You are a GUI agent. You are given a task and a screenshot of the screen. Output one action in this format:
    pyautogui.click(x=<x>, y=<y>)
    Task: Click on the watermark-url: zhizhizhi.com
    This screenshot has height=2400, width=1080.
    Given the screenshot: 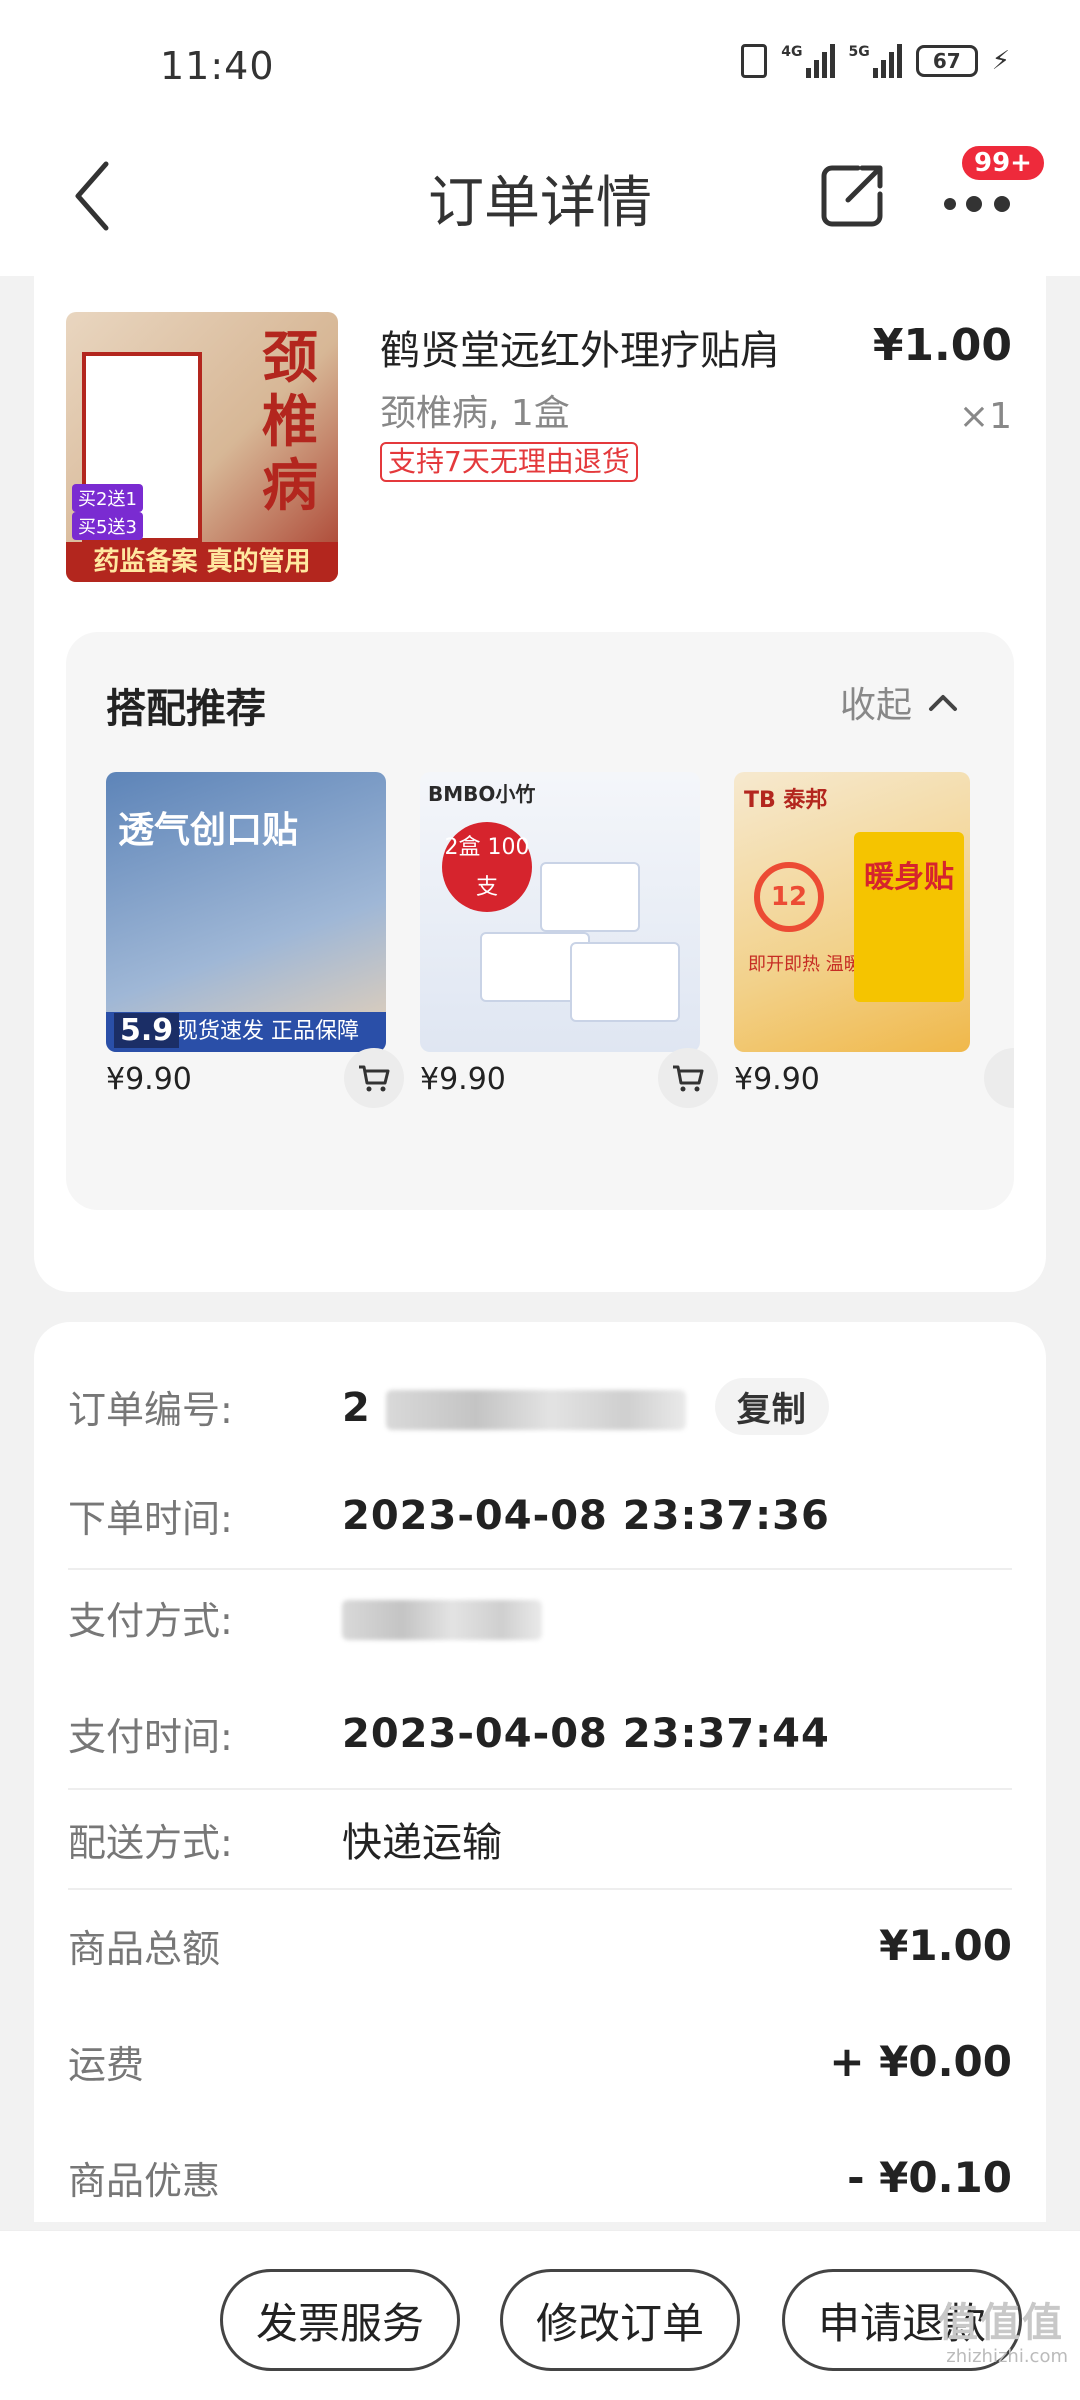 What is the action you would take?
    pyautogui.click(x=1007, y=2356)
    